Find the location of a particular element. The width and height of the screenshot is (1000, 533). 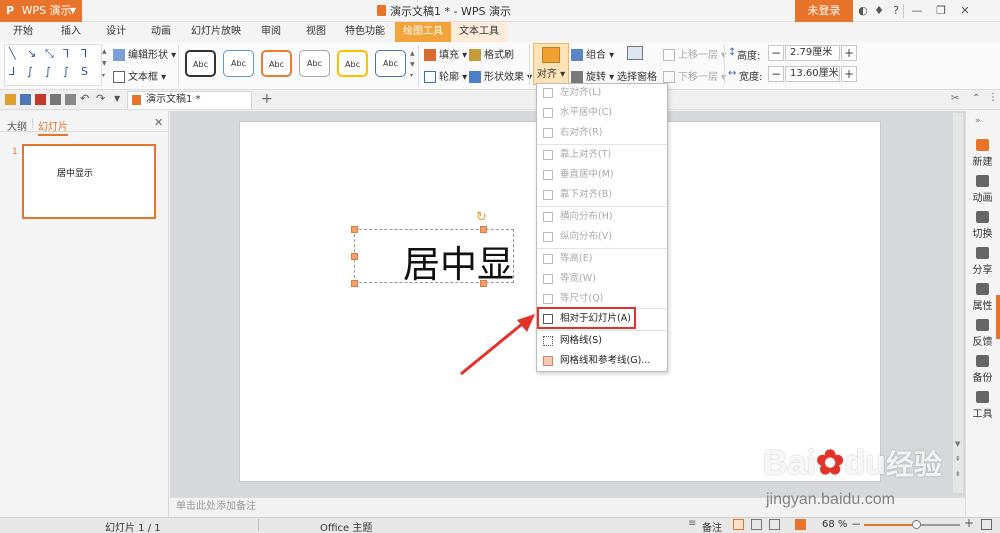

zoom-slider-thumb is located at coordinates (916, 524).